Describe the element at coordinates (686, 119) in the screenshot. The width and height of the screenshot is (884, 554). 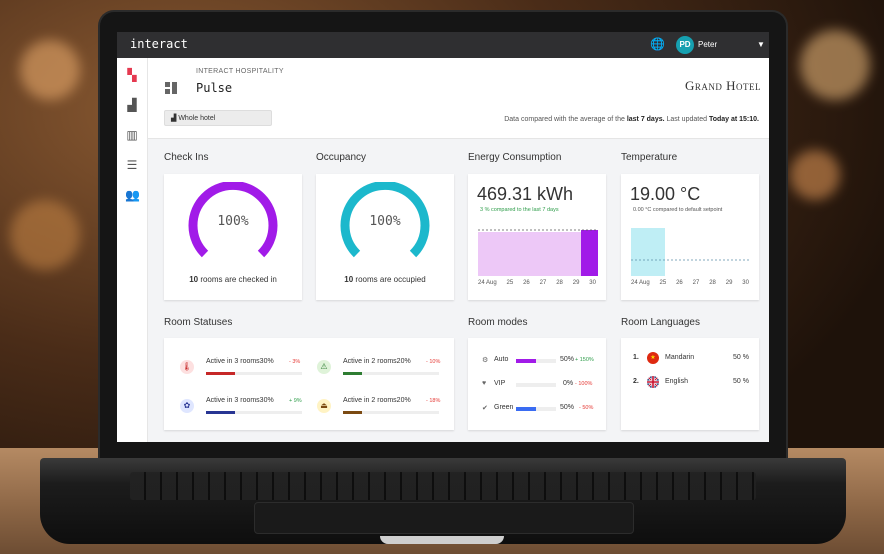
I see `note-mid: Last updated` at that location.